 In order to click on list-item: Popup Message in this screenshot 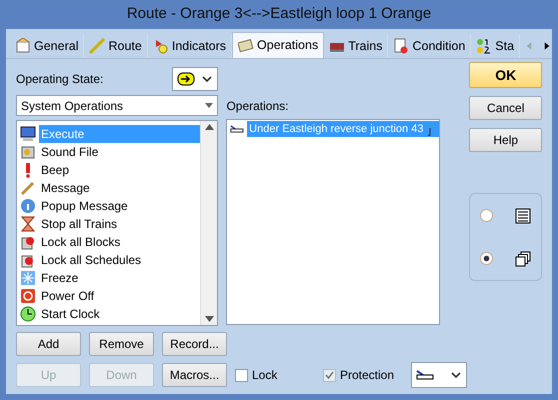, I will do `click(84, 206)`.